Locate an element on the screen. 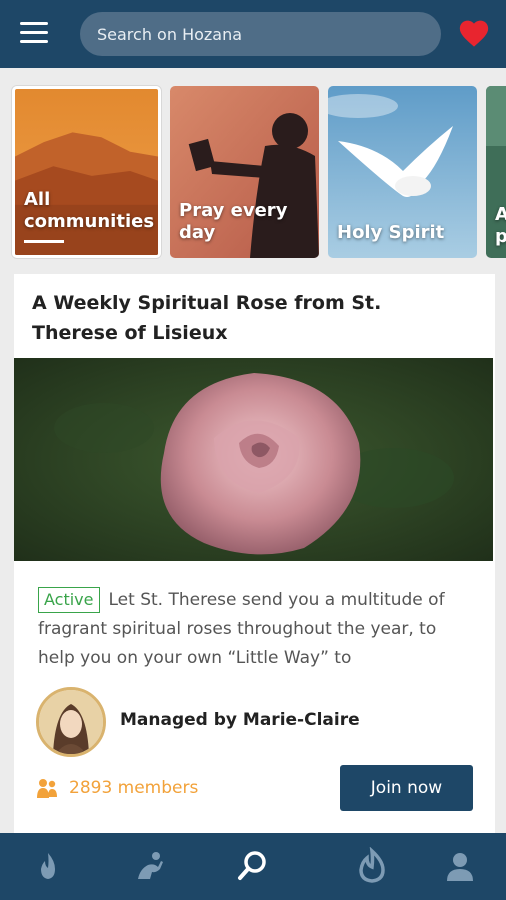 The width and height of the screenshot is (506, 900). flame-icon is located at coordinates (48, 866).